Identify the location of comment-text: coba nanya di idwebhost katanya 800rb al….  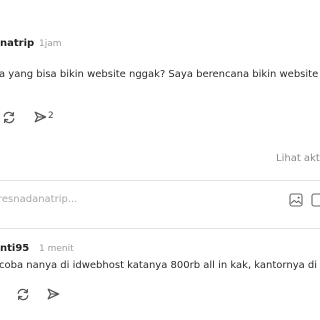
(160, 265).